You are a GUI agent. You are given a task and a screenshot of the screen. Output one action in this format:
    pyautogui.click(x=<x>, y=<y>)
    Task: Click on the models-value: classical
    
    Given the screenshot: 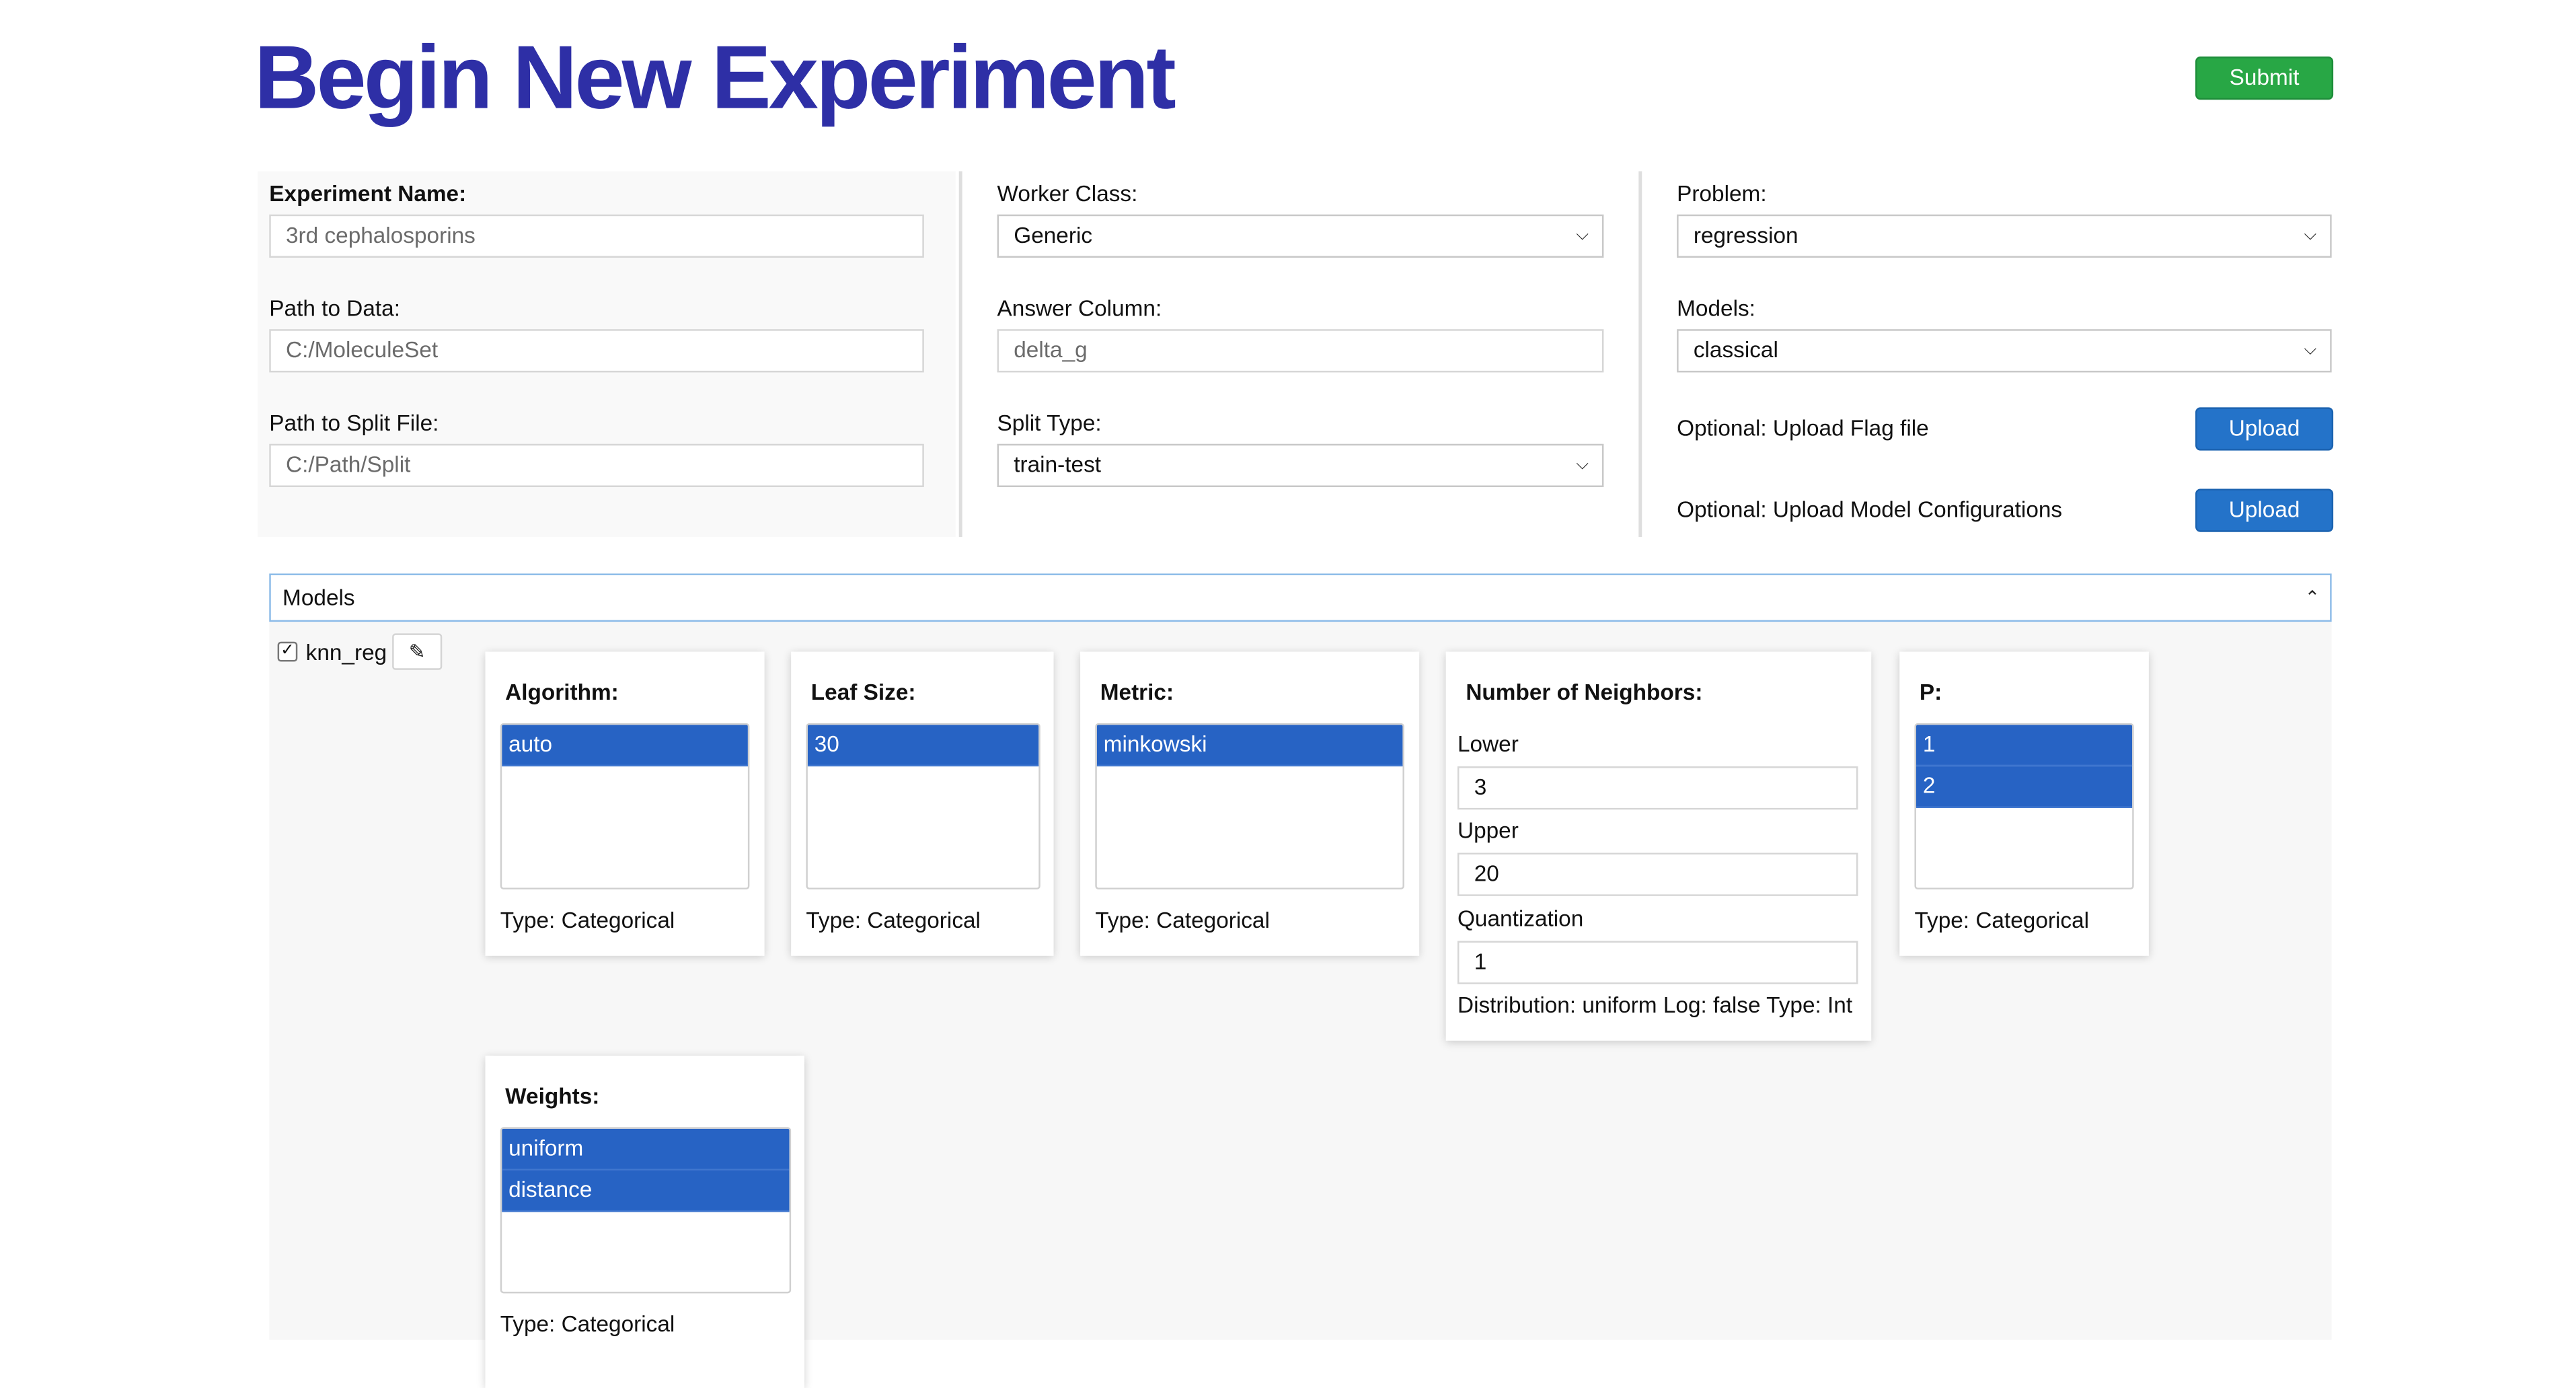 What is the action you would take?
    pyautogui.click(x=1735, y=350)
    